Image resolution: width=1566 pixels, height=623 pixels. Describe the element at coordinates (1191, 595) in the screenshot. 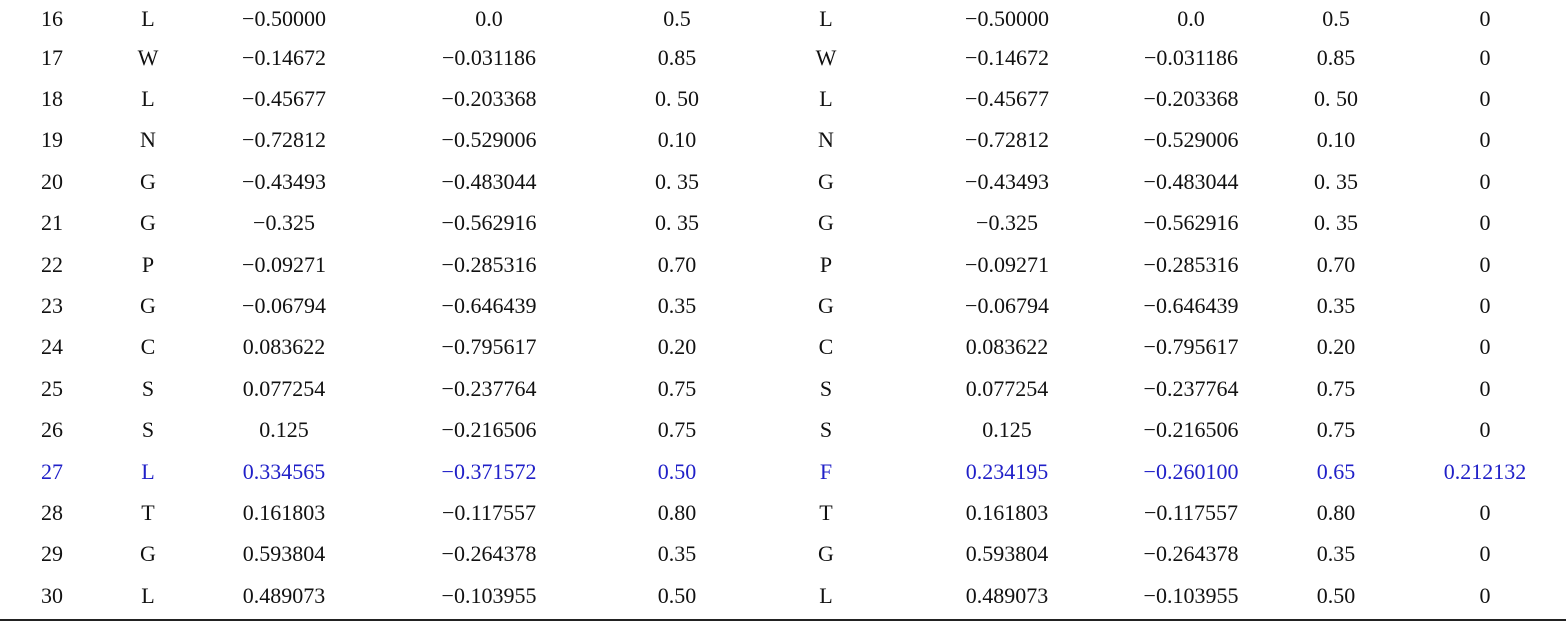

I see `y-value-2-cell: −0.103955` at that location.